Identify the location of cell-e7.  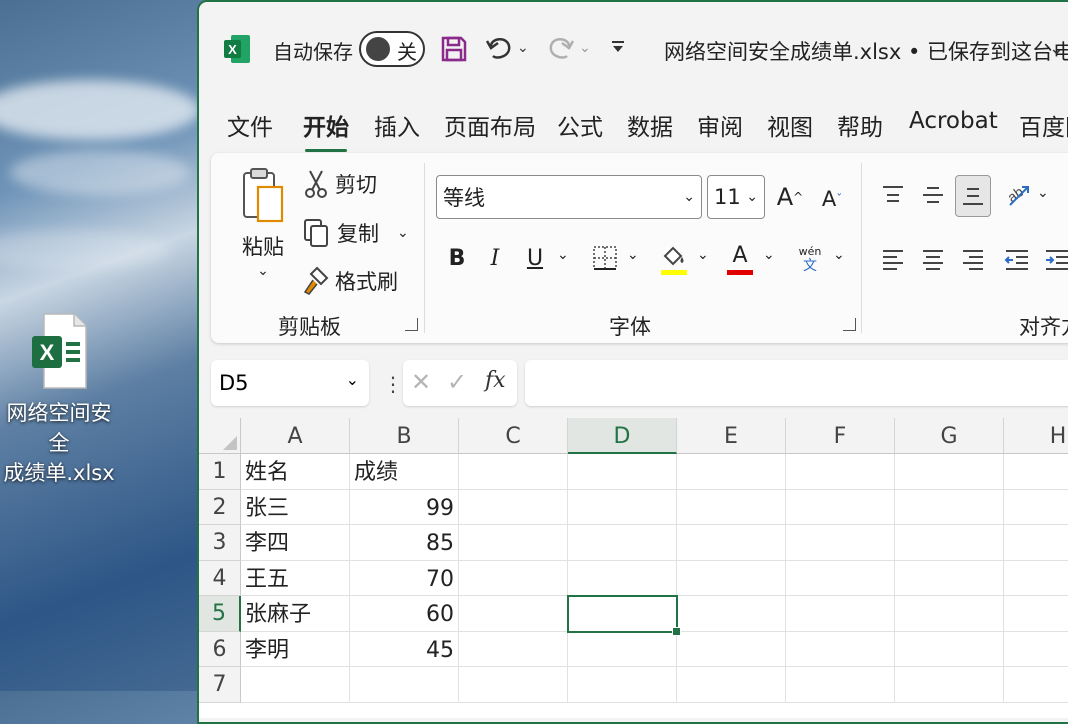
(731, 685).